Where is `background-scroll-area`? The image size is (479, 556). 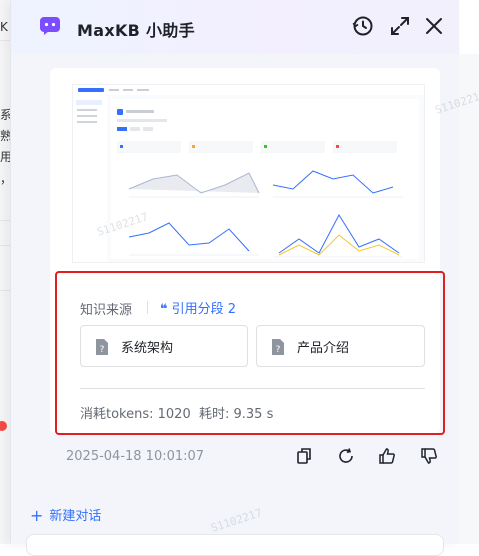
background-scroll-area is located at coordinates (469, 299).